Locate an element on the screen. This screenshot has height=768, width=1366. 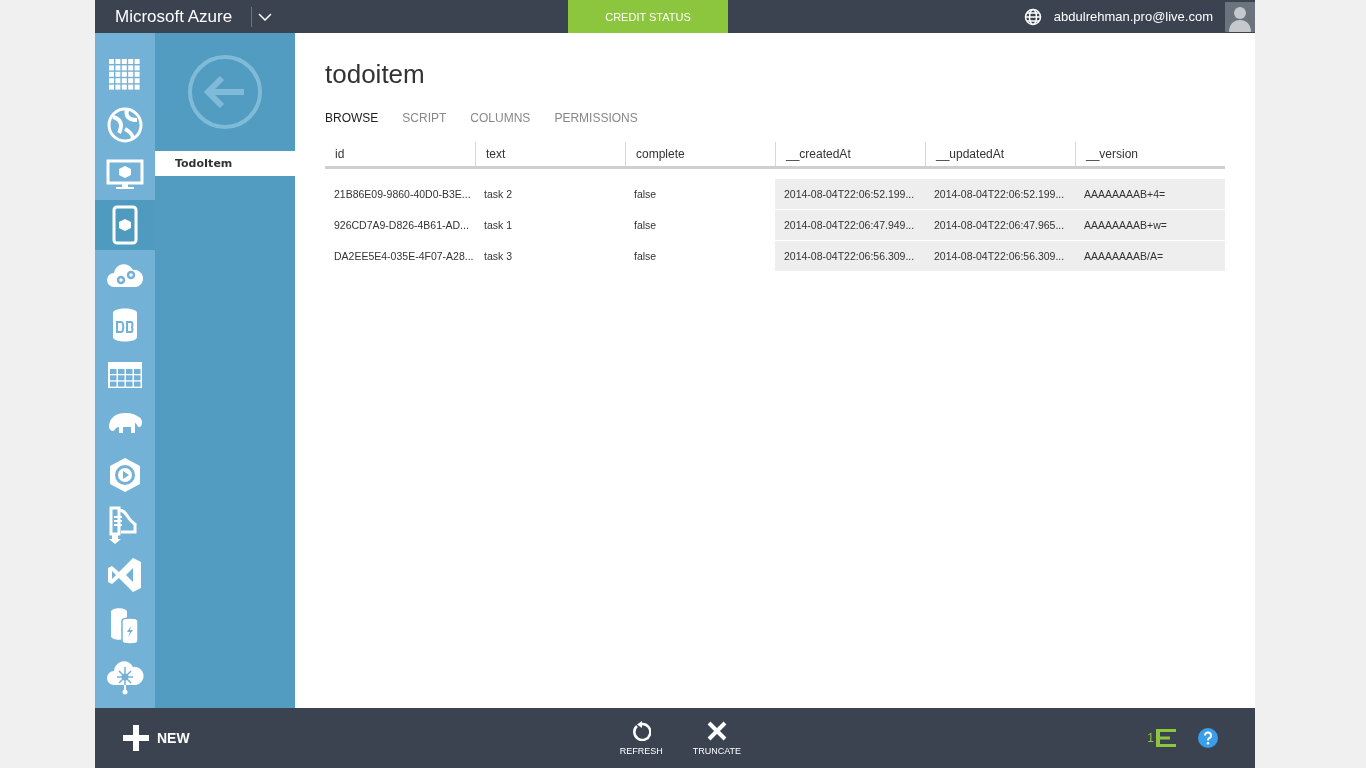
column-header: __createdAt is located at coordinates (850, 154).